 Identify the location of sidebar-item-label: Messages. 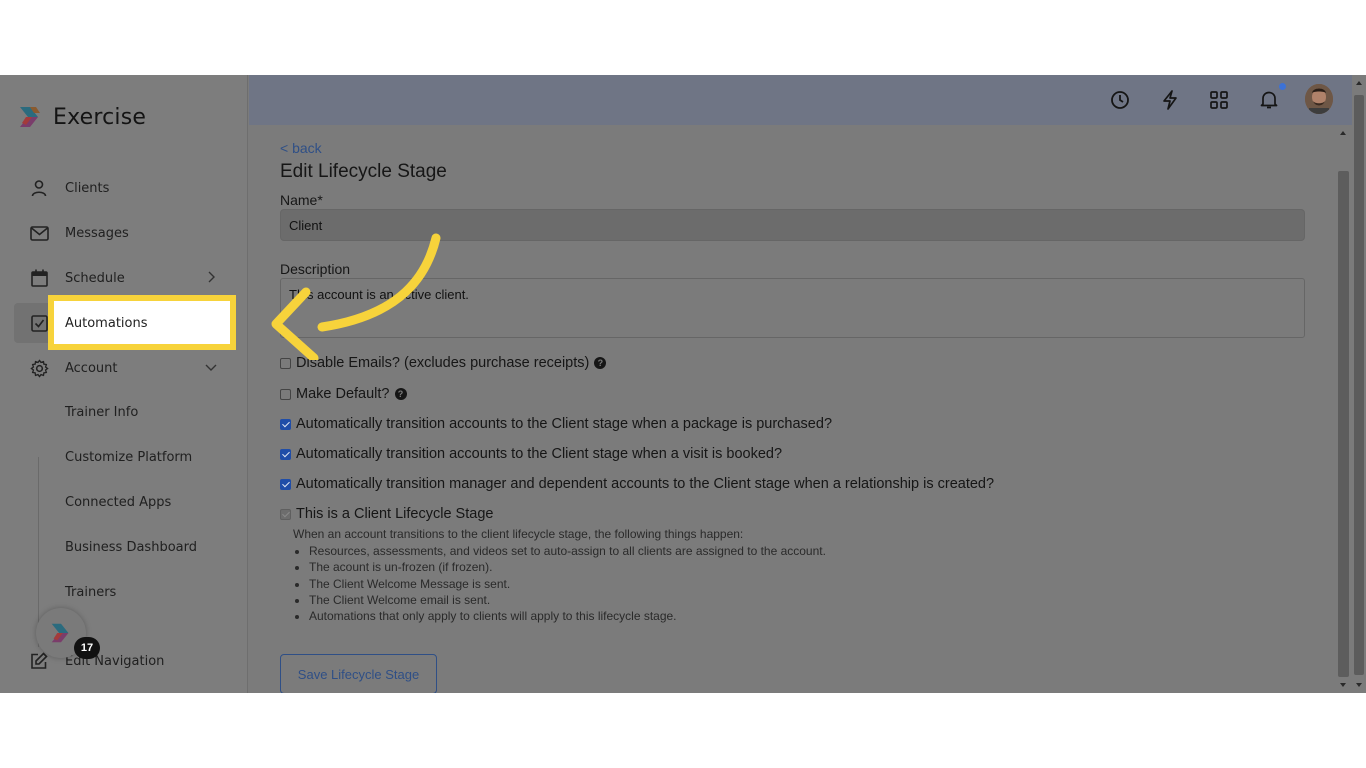
(97, 233).